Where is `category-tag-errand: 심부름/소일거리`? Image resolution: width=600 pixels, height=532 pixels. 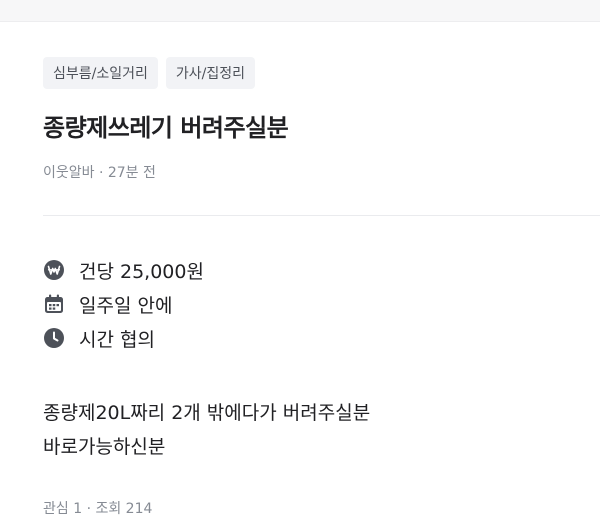 category-tag-errand: 심부름/소일거리 is located at coordinates (100, 73).